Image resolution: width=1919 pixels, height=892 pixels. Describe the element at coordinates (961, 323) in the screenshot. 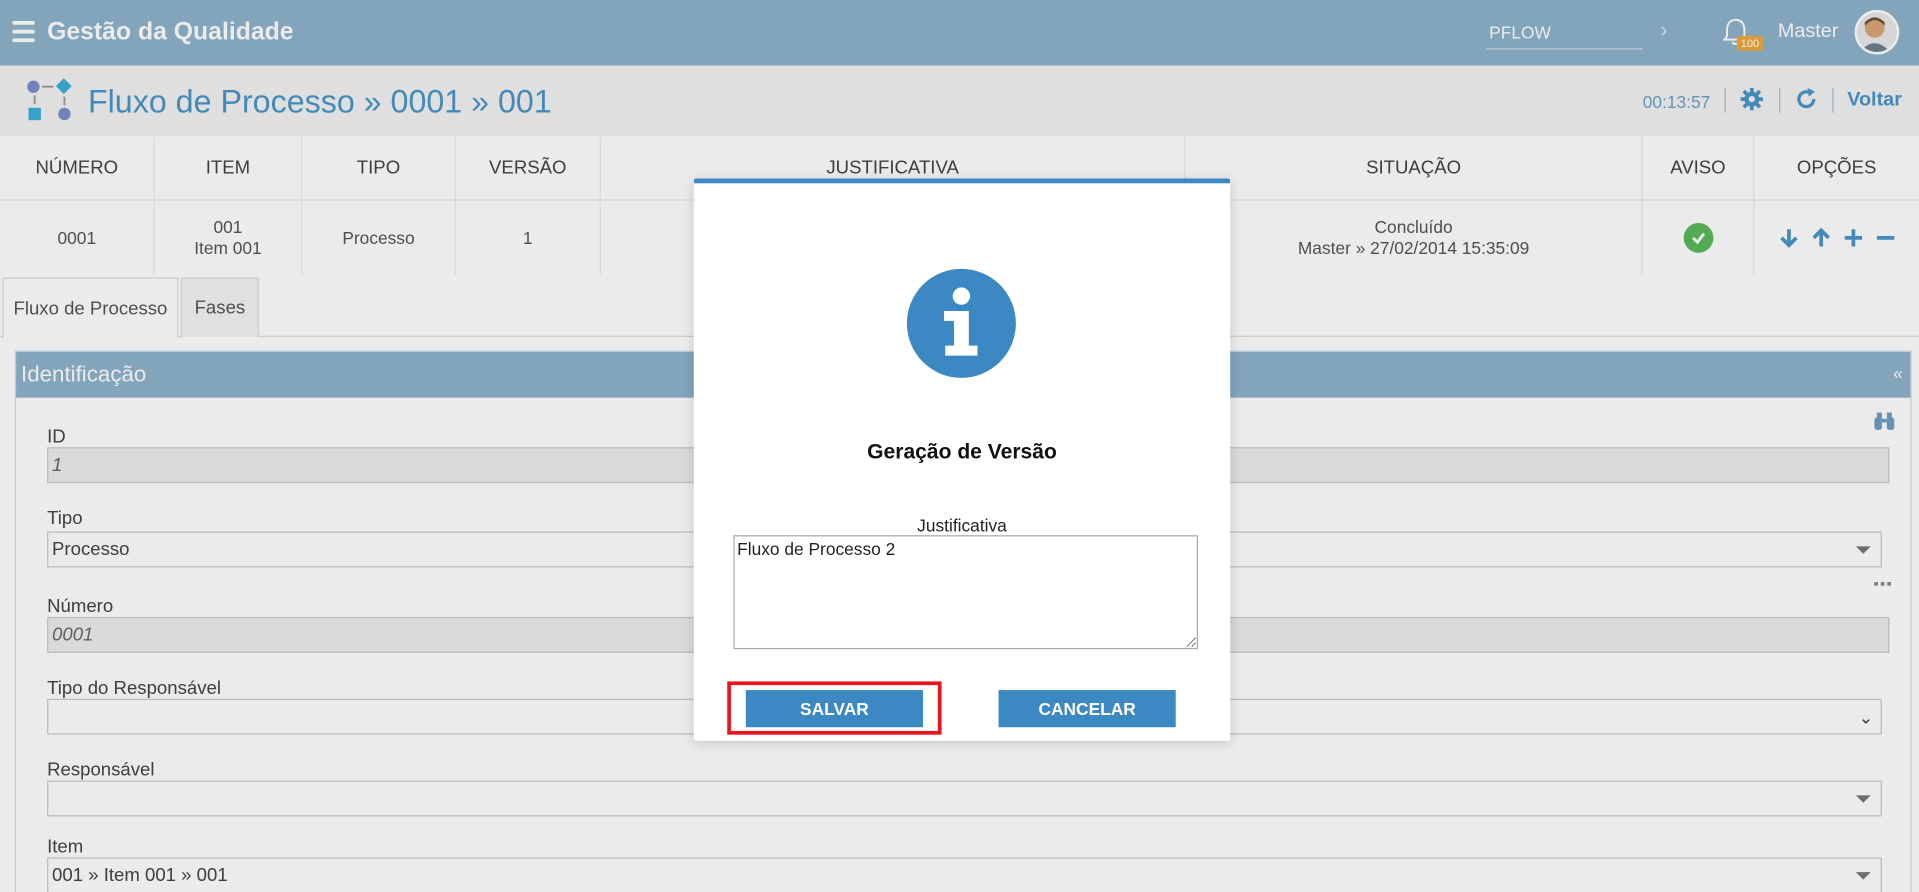

I see `info-icon` at that location.